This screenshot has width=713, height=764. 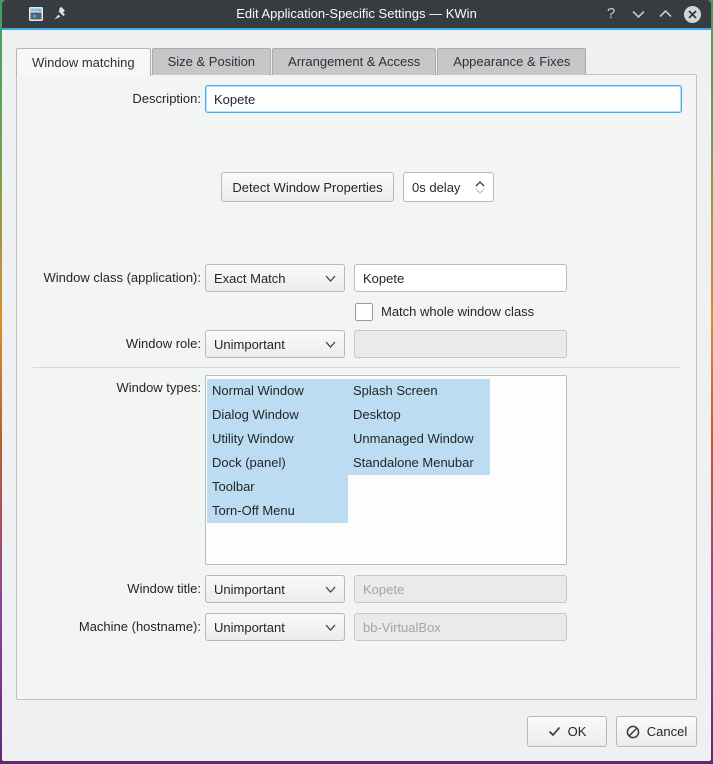 What do you see at coordinates (354, 61) in the screenshot?
I see `tab-arrangement-access: Arrangement & Access` at bounding box center [354, 61].